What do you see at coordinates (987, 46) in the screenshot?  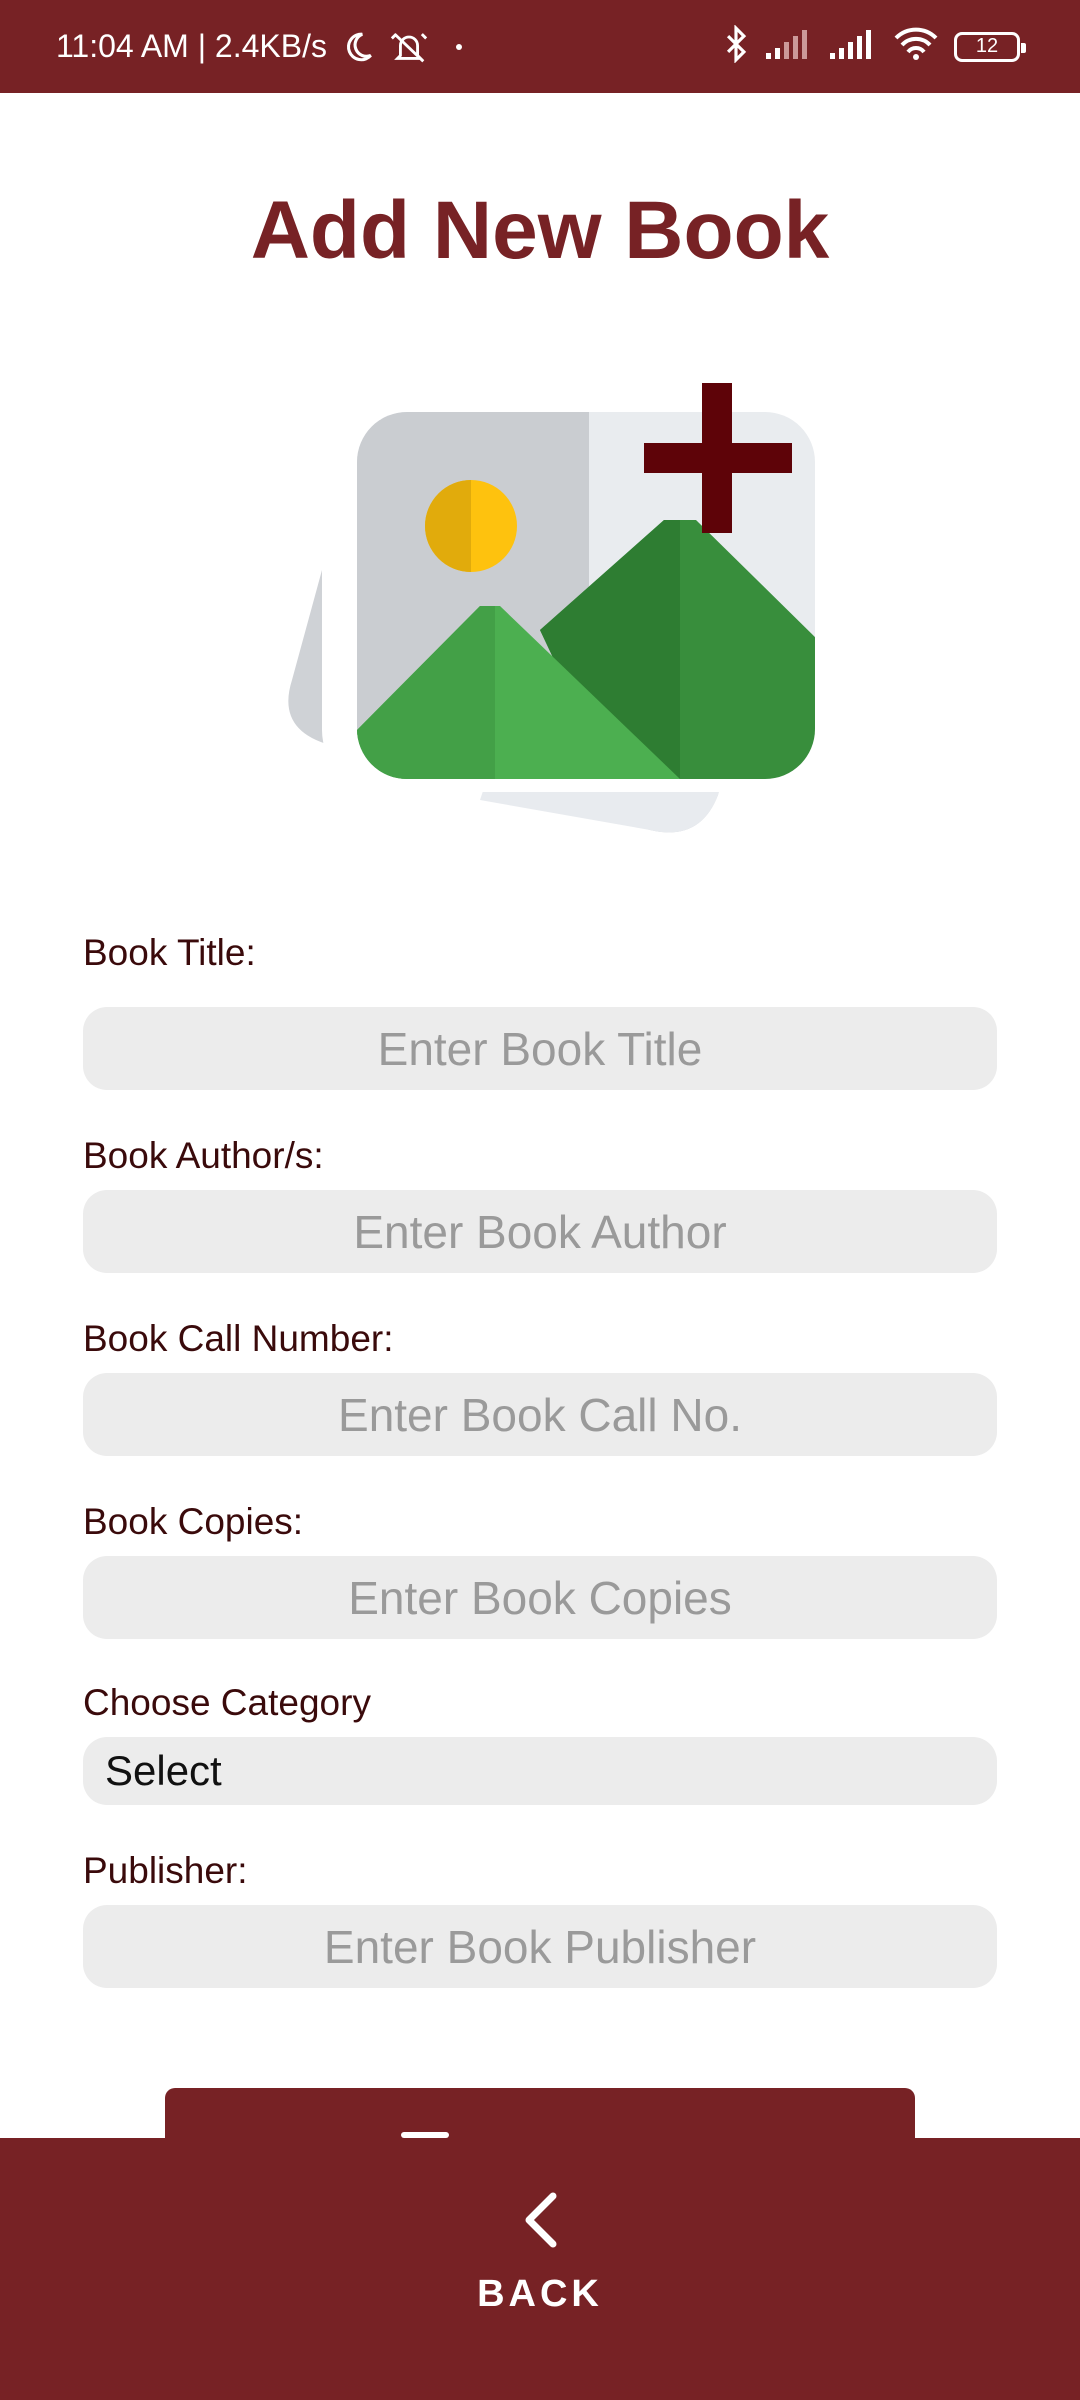 I see `battery-level: 12` at bounding box center [987, 46].